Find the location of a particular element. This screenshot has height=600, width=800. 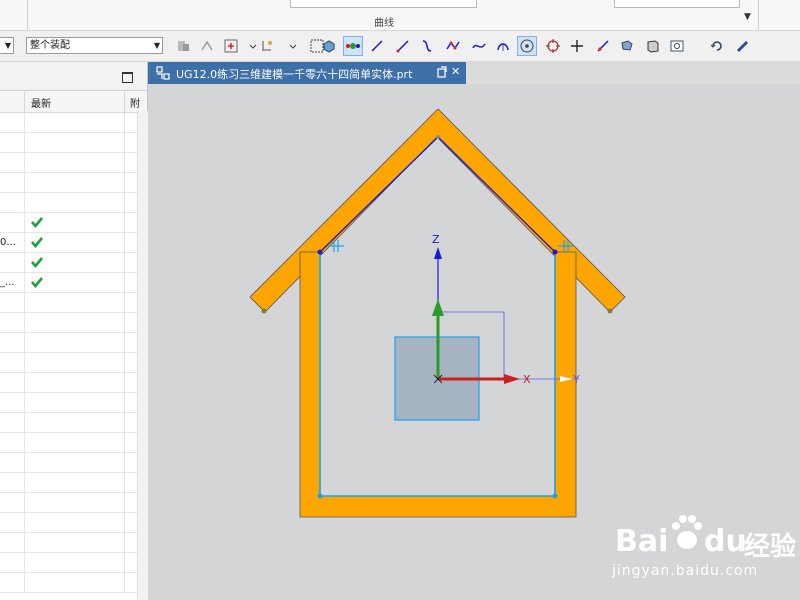

line-alt-icon is located at coordinates (403, 46).